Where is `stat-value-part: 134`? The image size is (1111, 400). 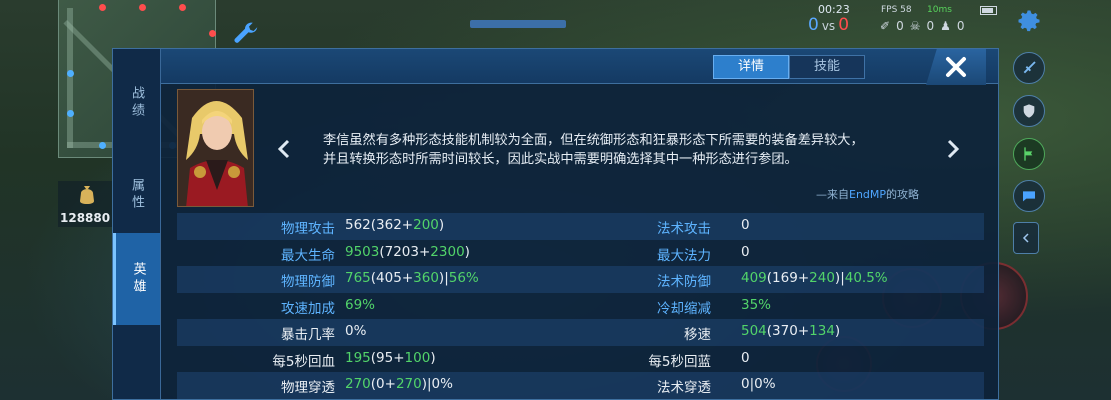 stat-value-part: 134 is located at coordinates (822, 331).